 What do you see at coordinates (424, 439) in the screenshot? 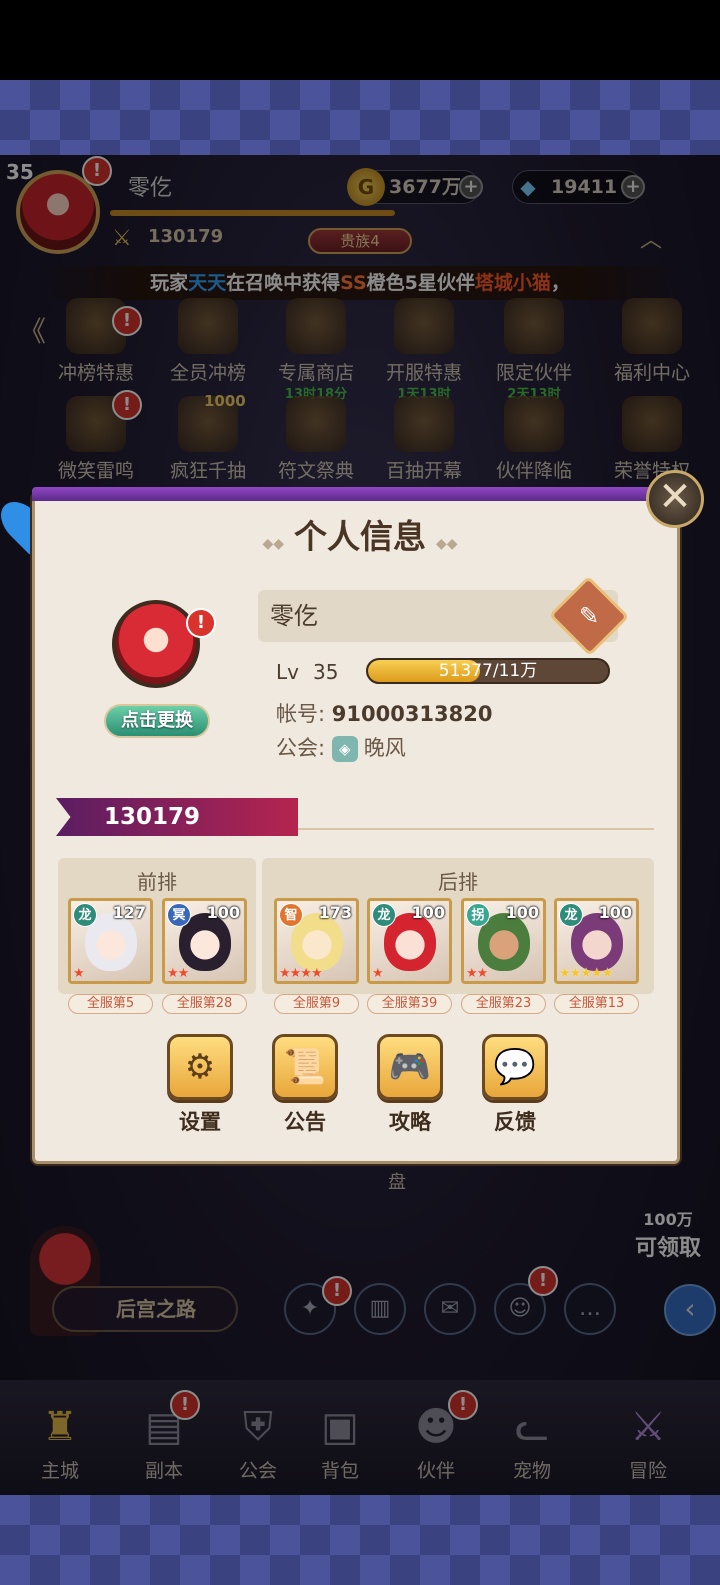
I see `activity-hundred-draw: 百抽开幕` at bounding box center [424, 439].